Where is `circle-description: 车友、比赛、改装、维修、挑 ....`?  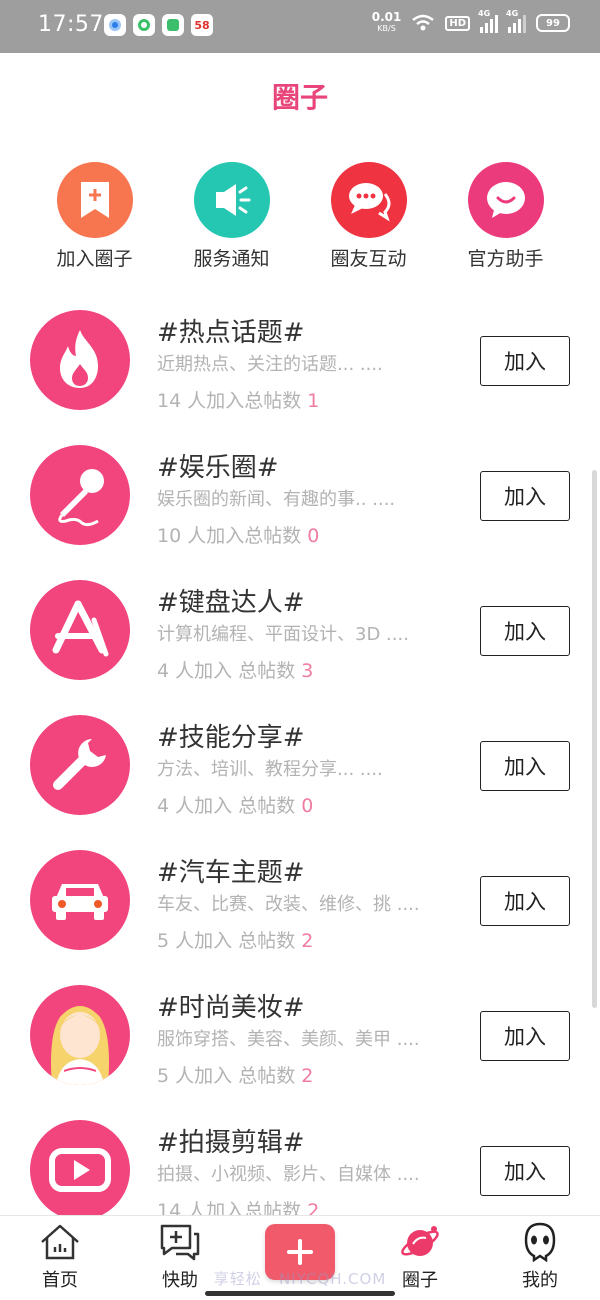
circle-description: 车友、比赛、改装、维修、挑 .... is located at coordinates (288, 904).